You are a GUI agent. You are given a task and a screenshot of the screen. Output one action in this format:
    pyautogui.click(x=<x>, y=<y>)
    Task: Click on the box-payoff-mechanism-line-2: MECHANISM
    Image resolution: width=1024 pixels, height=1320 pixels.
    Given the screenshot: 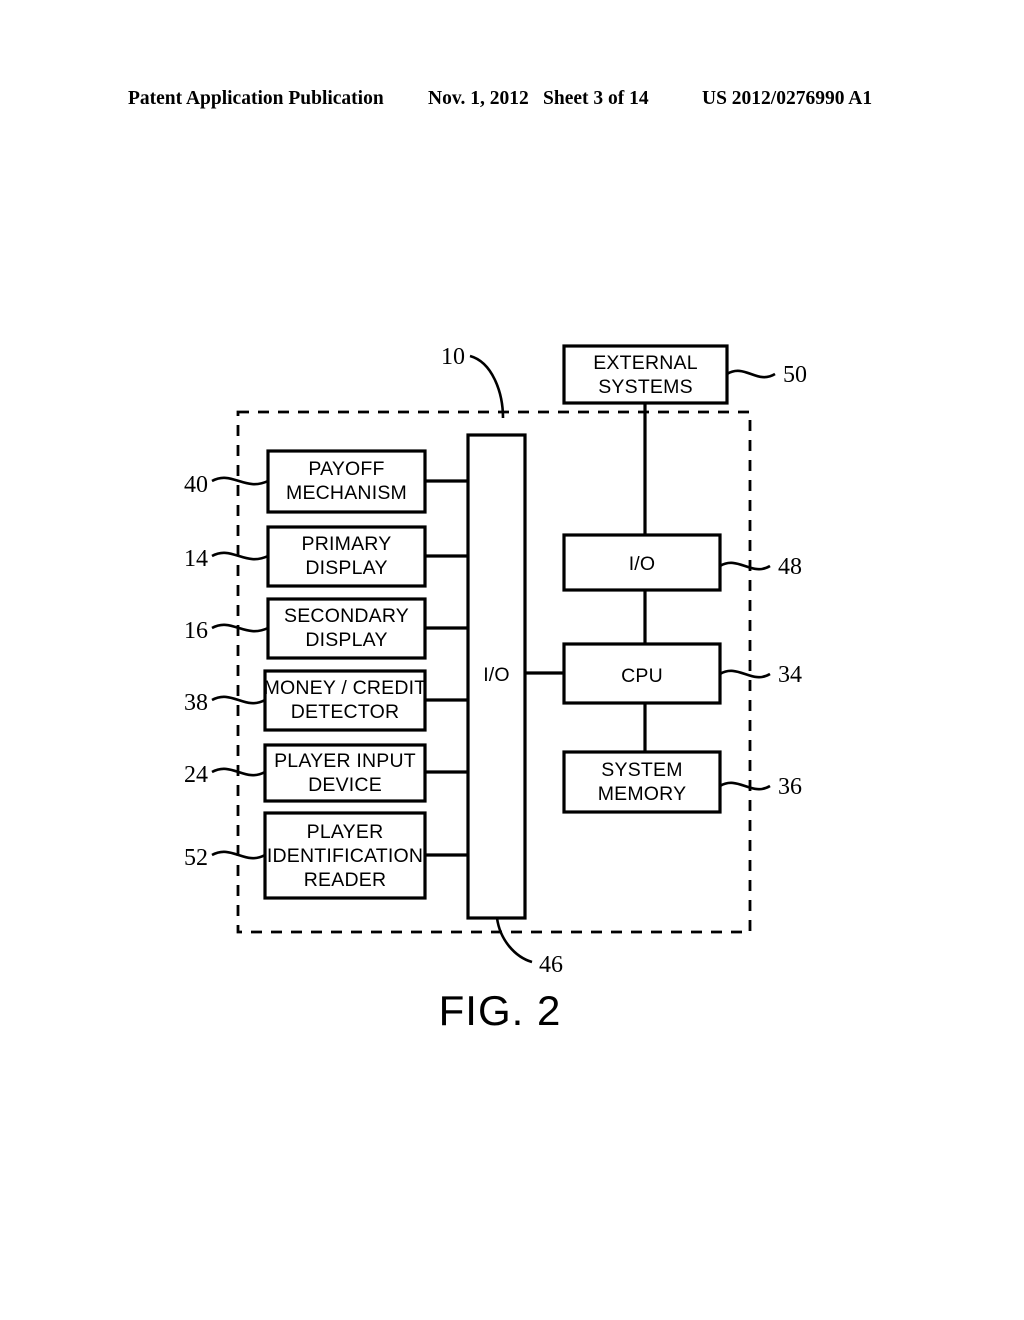 What is the action you would take?
    pyautogui.click(x=346, y=493)
    